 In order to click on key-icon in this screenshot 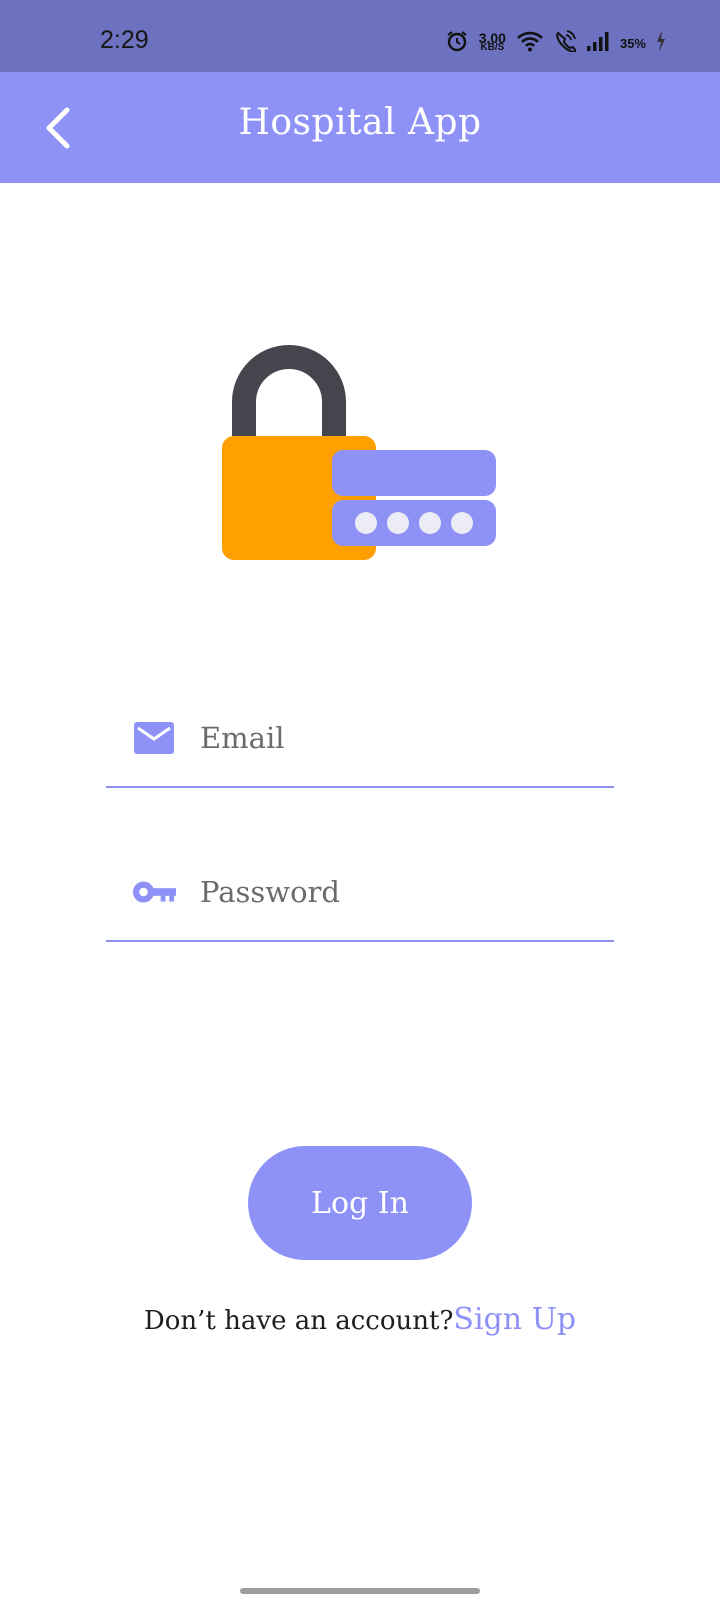, I will do `click(154, 892)`.